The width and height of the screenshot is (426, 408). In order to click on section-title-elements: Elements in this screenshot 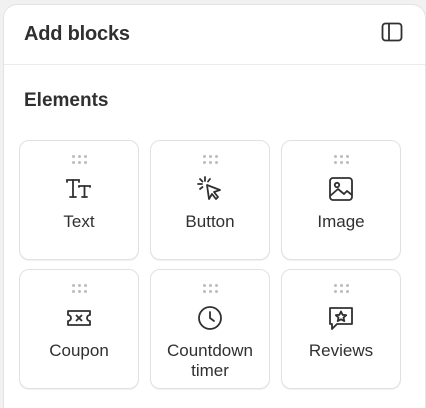, I will do `click(66, 100)`.